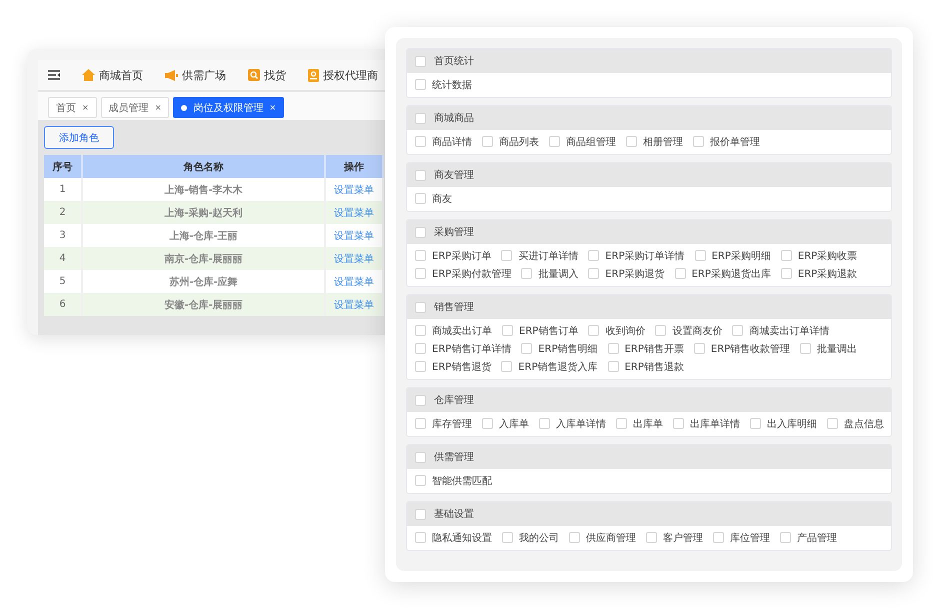 The width and height of the screenshot is (939, 608). What do you see at coordinates (750, 538) in the screenshot?
I see `permission-label: 库位管理` at bounding box center [750, 538].